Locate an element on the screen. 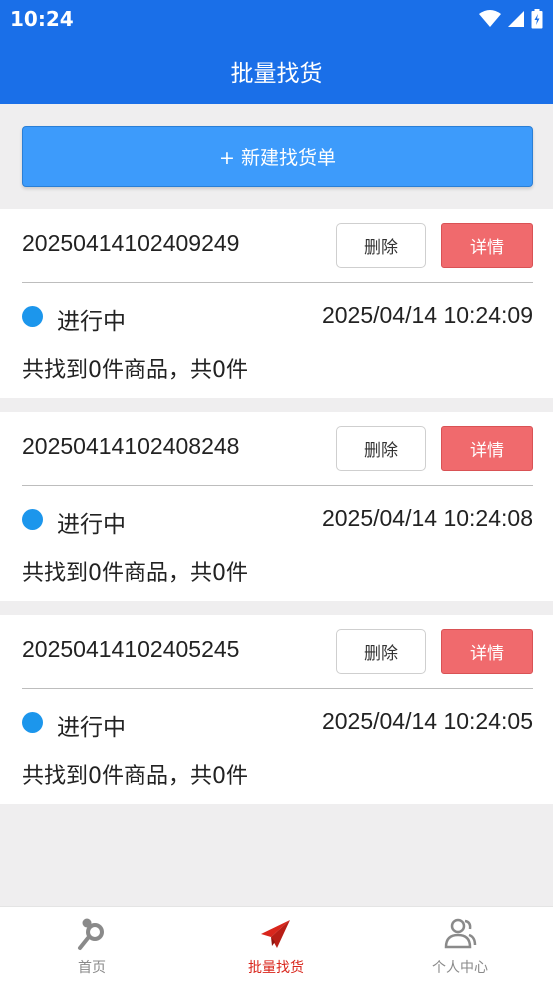 This screenshot has width=553, height=983. order-id: 20250414102409249 is located at coordinates (131, 243).